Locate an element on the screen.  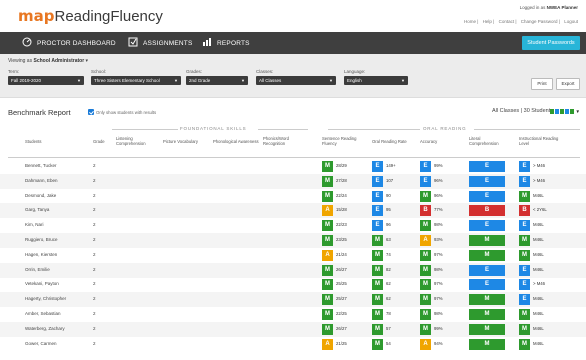
term-select: Fall 2019-2020 ▼ is located at coordinates (46, 80).